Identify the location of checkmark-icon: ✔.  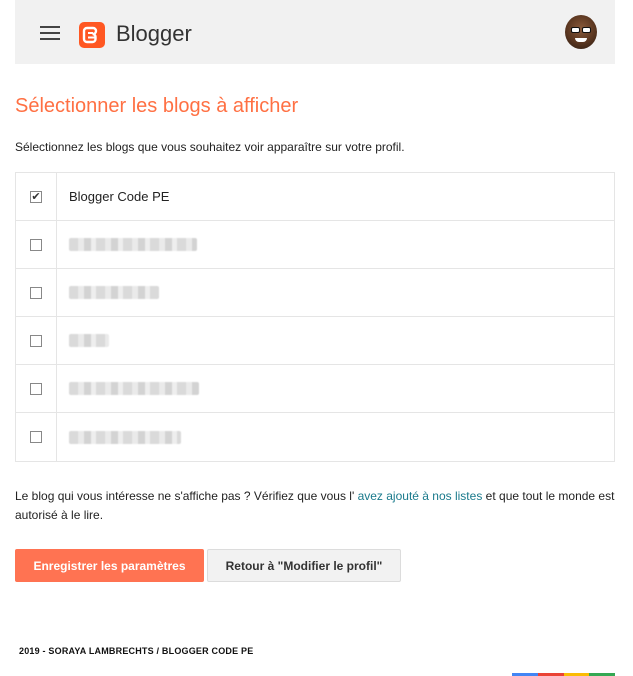
(36, 197).